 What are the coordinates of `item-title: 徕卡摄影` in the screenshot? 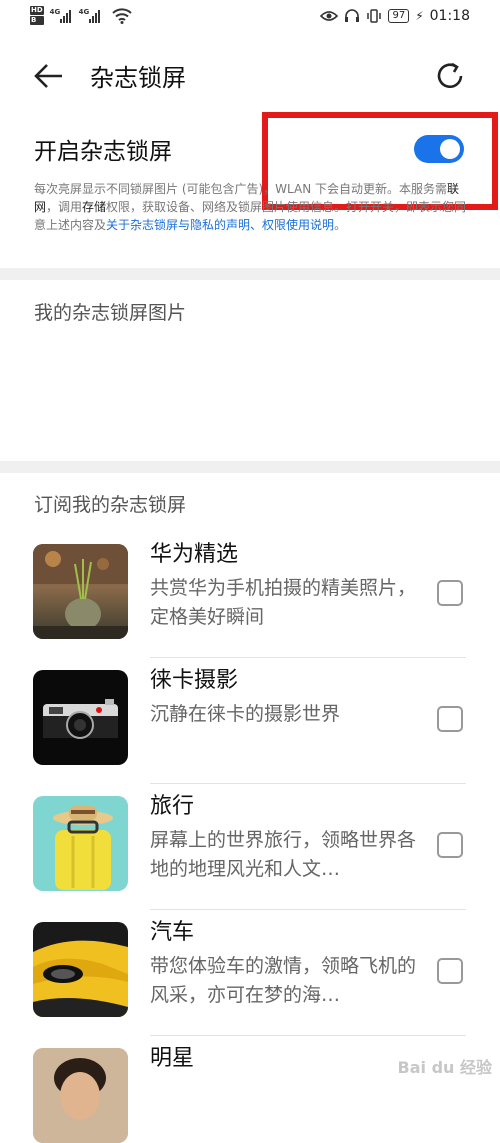 It's located at (194, 680).